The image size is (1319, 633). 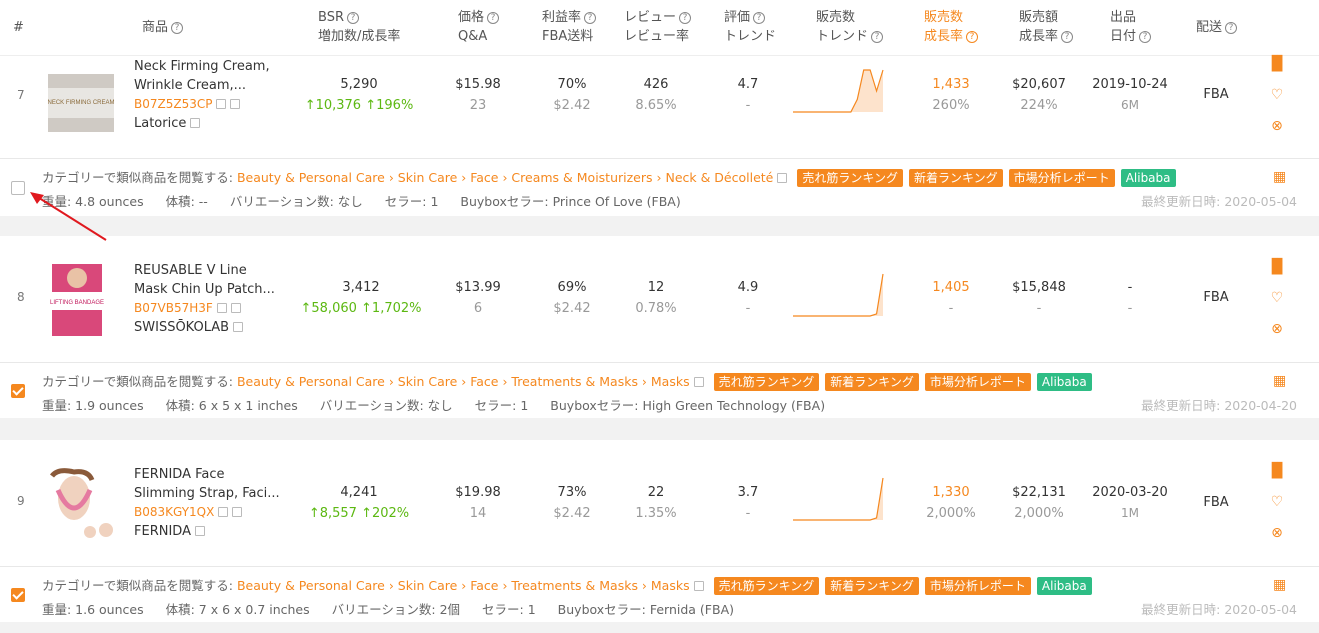 What do you see at coordinates (163, 27) in the screenshot?
I see `header-product: 商品?` at bounding box center [163, 27].